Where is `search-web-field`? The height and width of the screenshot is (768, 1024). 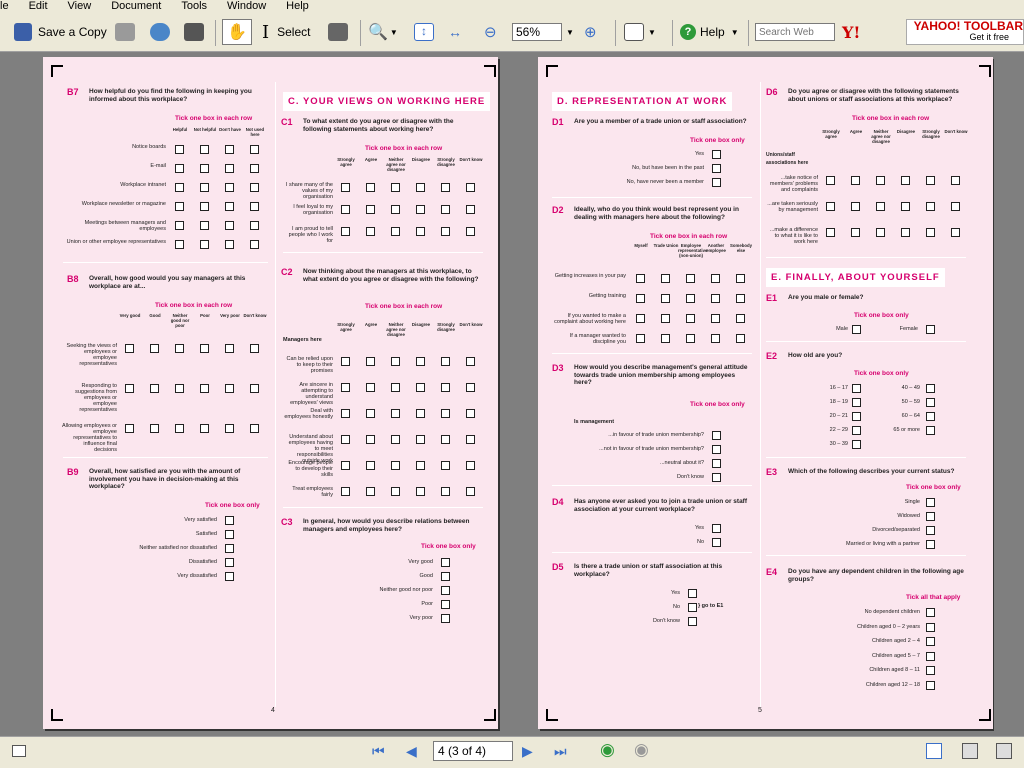 search-web-field is located at coordinates (795, 32).